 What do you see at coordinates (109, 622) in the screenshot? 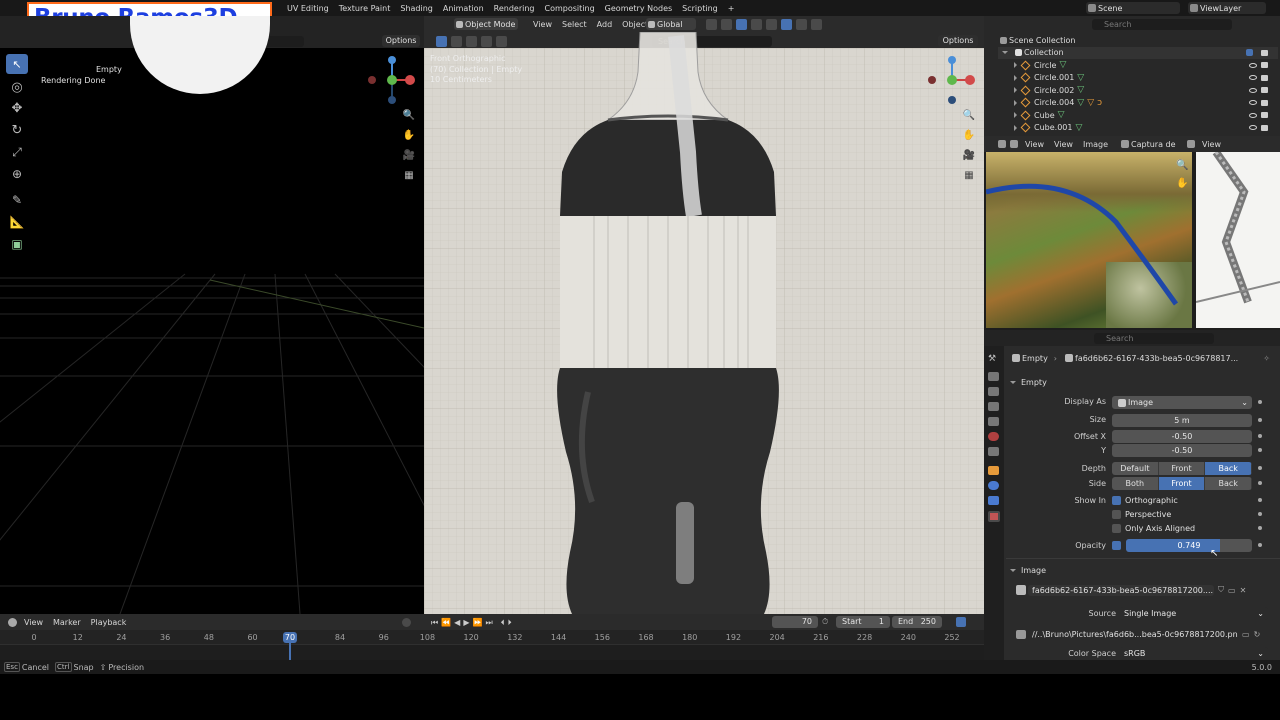
I see `timeline-playback-menu: Playback` at bounding box center [109, 622].